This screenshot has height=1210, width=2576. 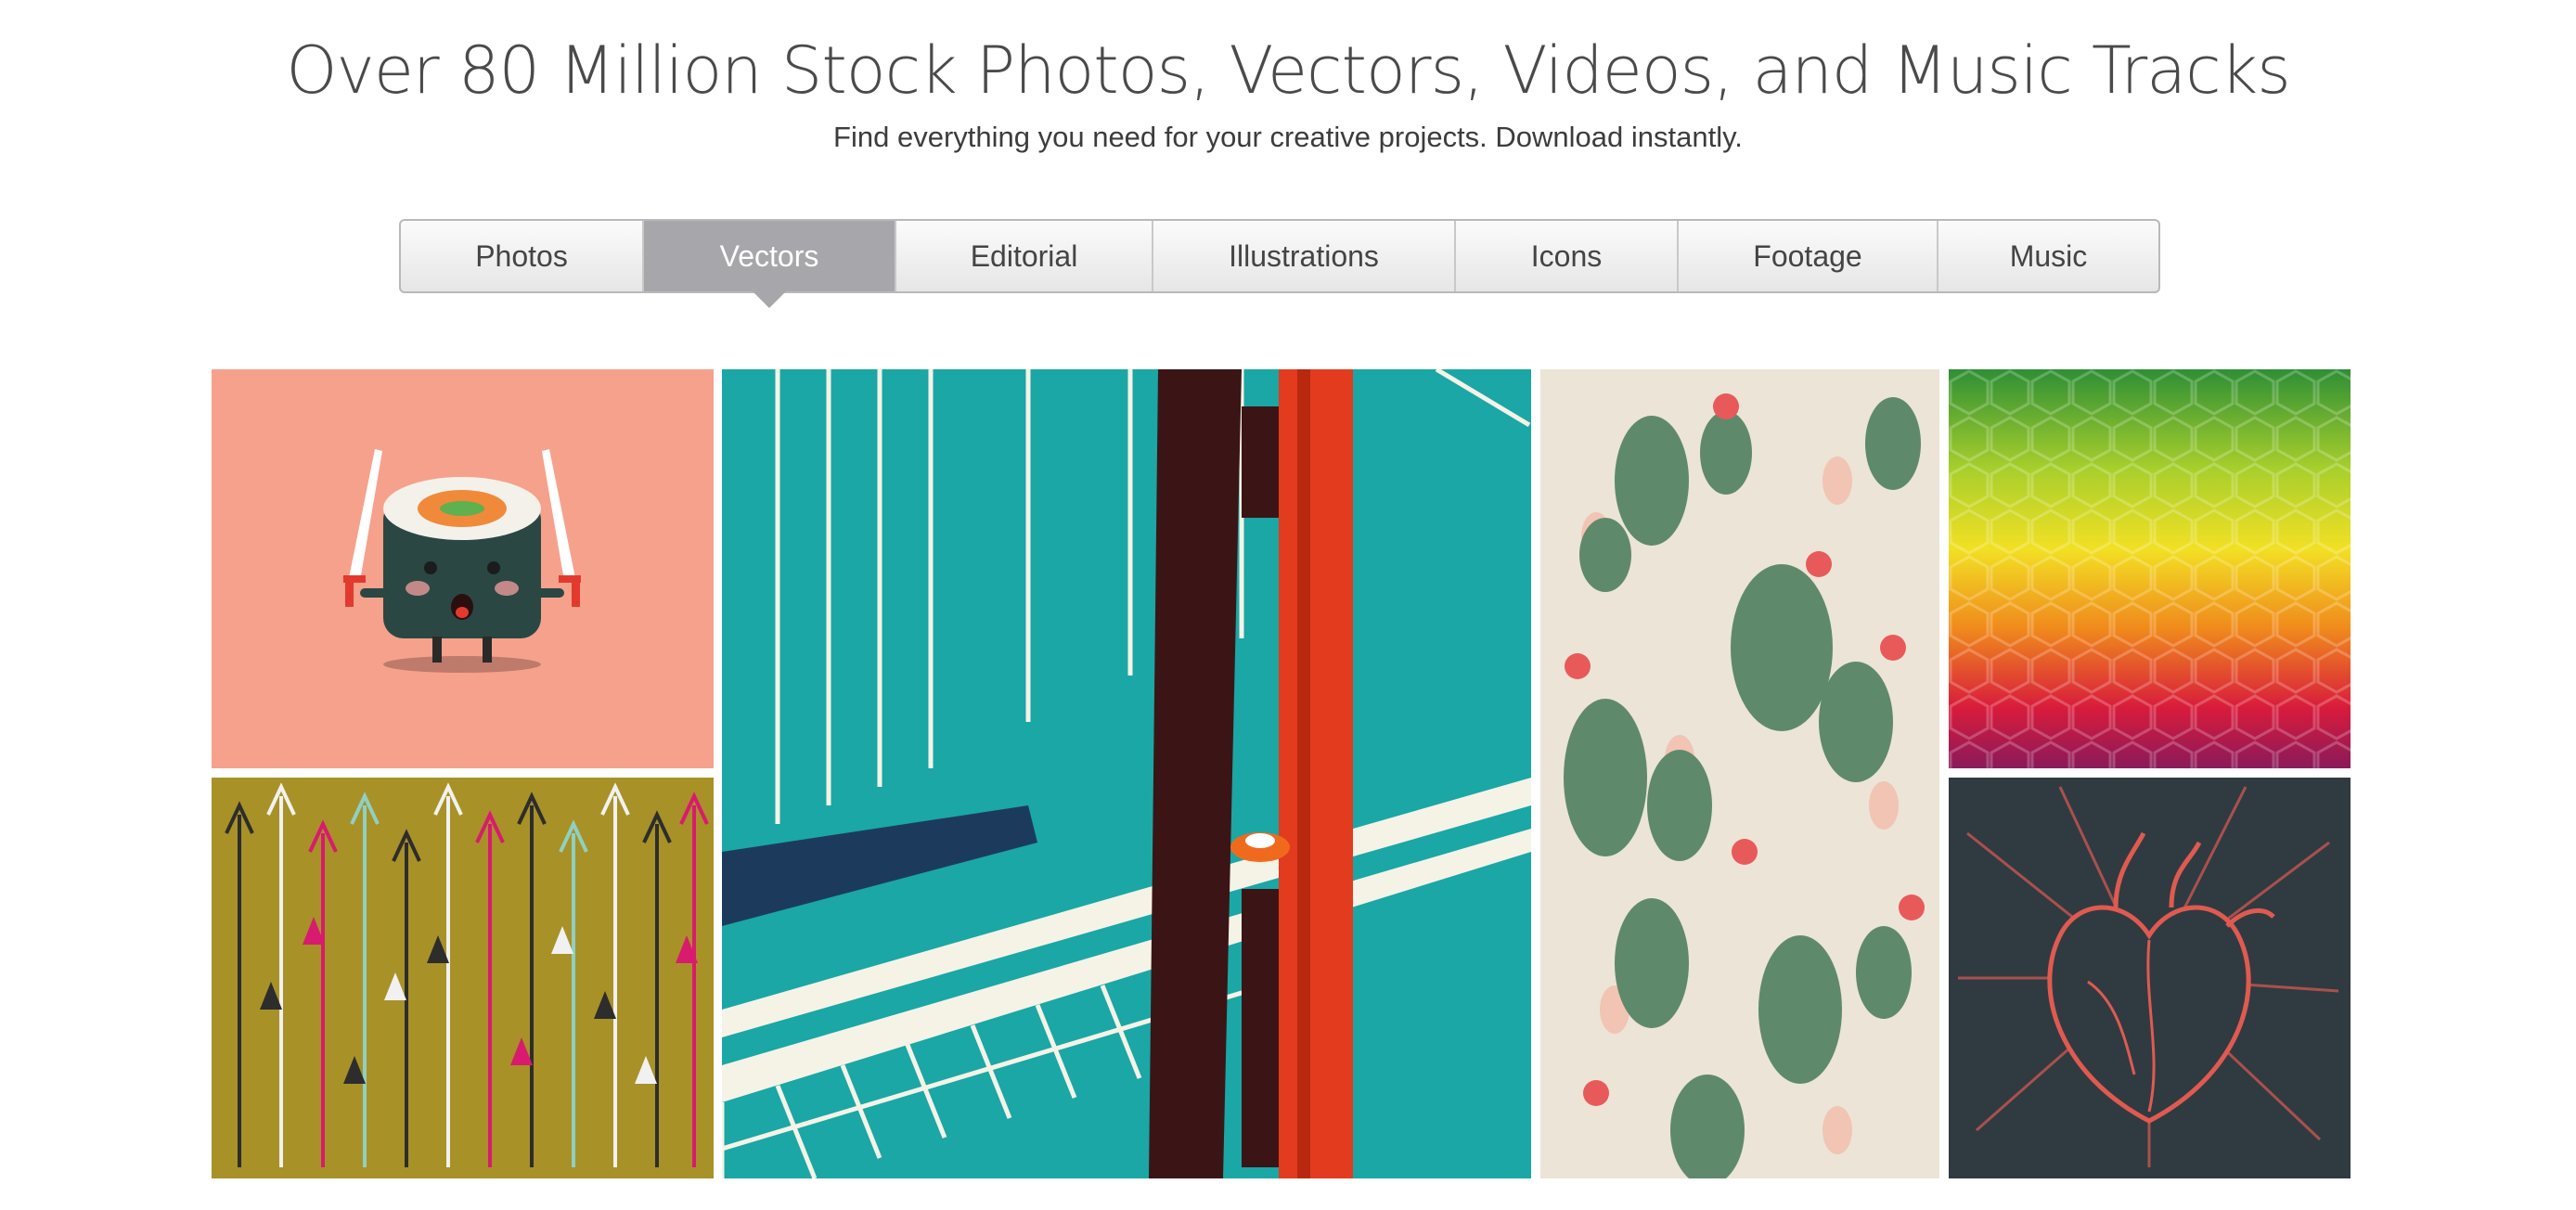 What do you see at coordinates (2048, 256) in the screenshot?
I see `tab-music: Music` at bounding box center [2048, 256].